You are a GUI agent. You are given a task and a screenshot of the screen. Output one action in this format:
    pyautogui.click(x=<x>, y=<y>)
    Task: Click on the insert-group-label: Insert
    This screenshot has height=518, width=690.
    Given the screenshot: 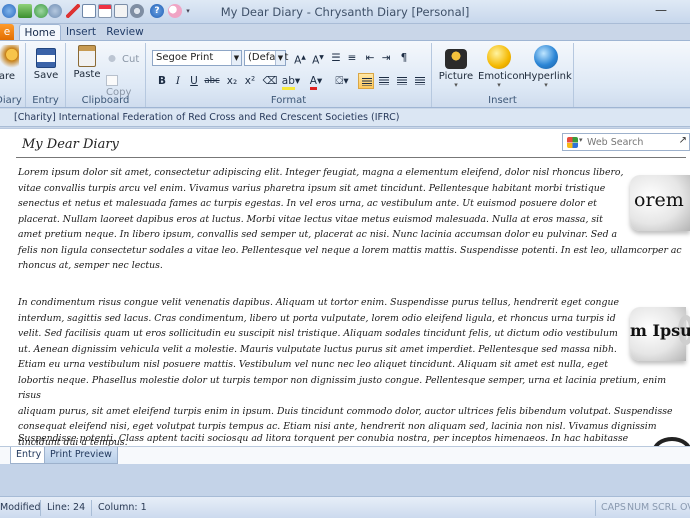 What is the action you would take?
    pyautogui.click(x=502, y=100)
    